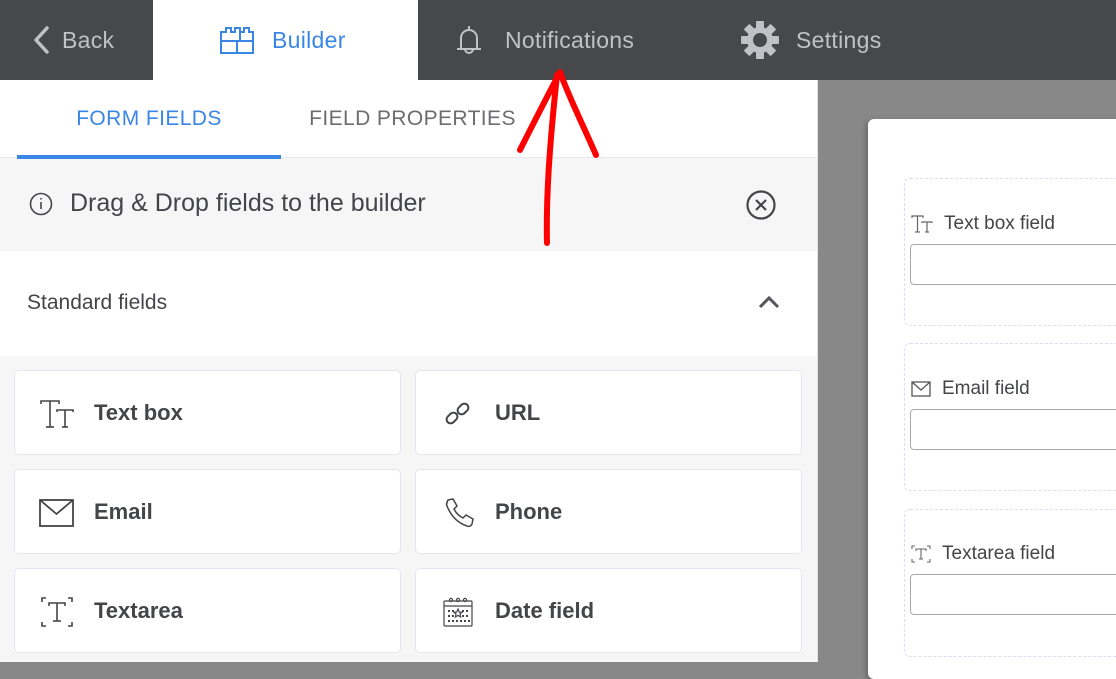 The height and width of the screenshot is (679, 1116). Describe the element at coordinates (88, 39) in the screenshot. I see `back-label: Back` at that location.